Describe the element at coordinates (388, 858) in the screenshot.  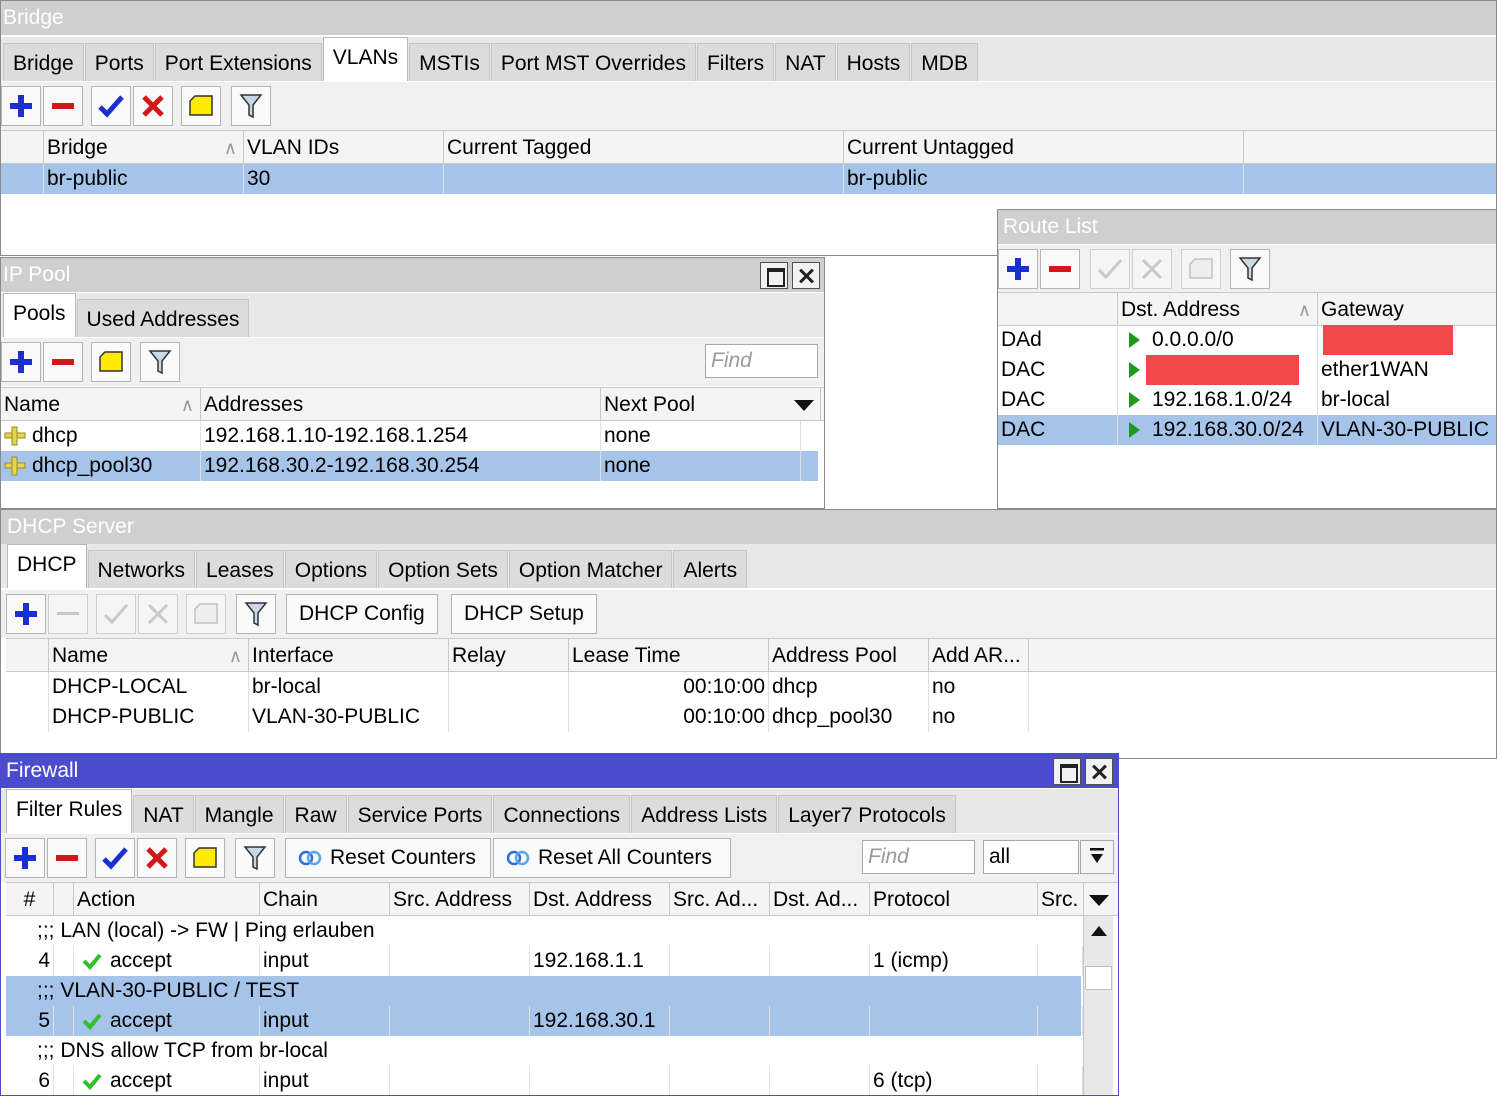
I see `reset-counters-button: Reset Counters` at that location.